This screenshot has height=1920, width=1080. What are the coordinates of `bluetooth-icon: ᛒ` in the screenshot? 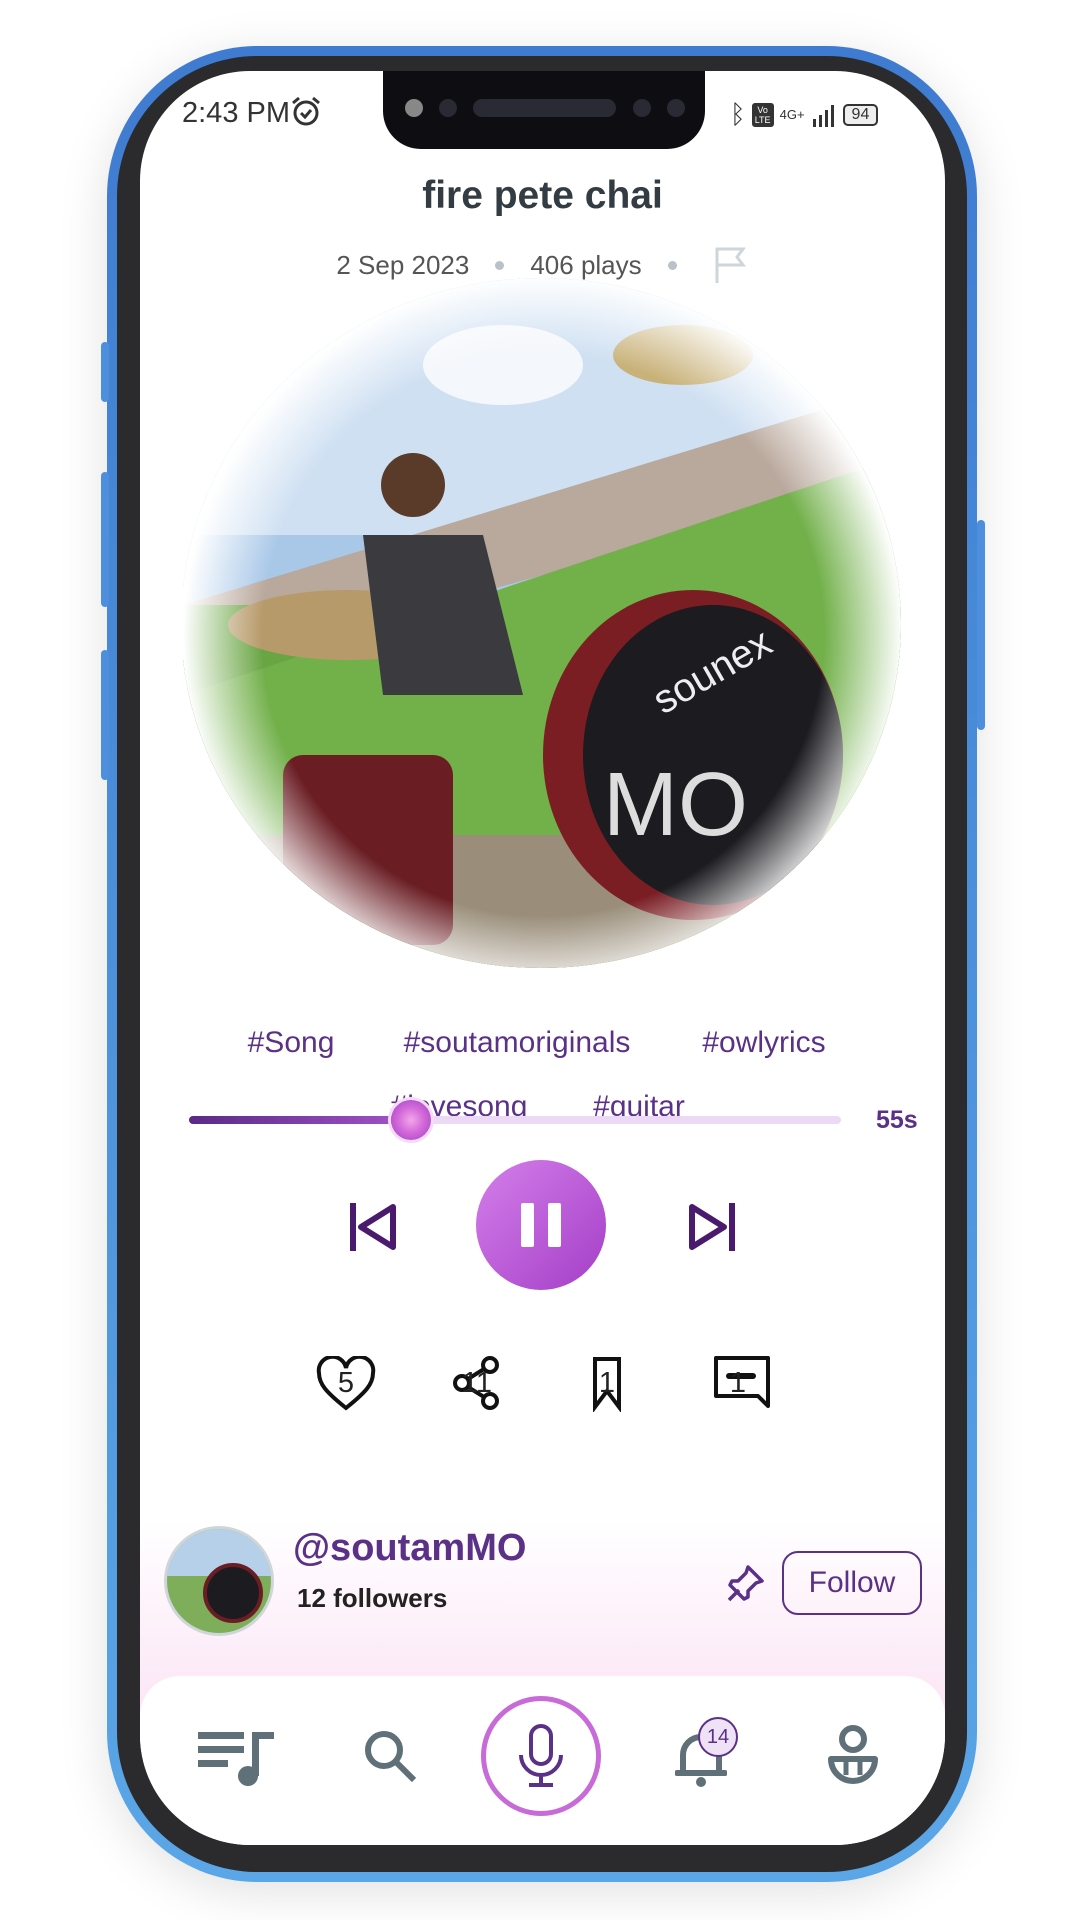 It's located at (738, 114).